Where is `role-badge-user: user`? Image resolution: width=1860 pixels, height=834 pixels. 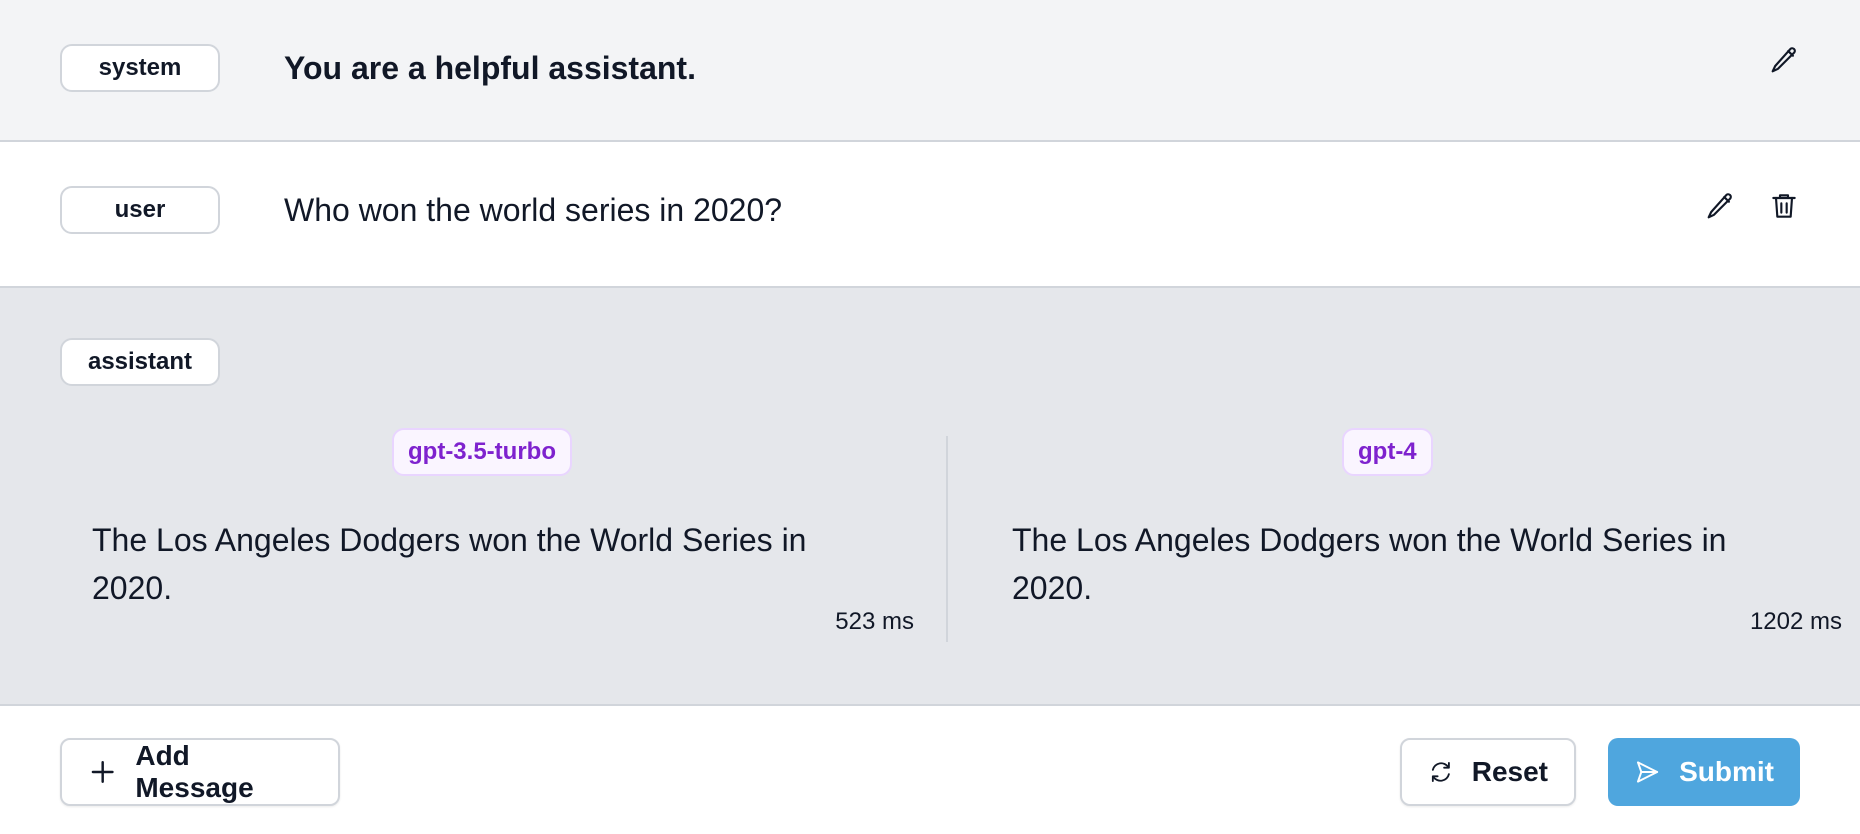
role-badge-user: user is located at coordinates (140, 210).